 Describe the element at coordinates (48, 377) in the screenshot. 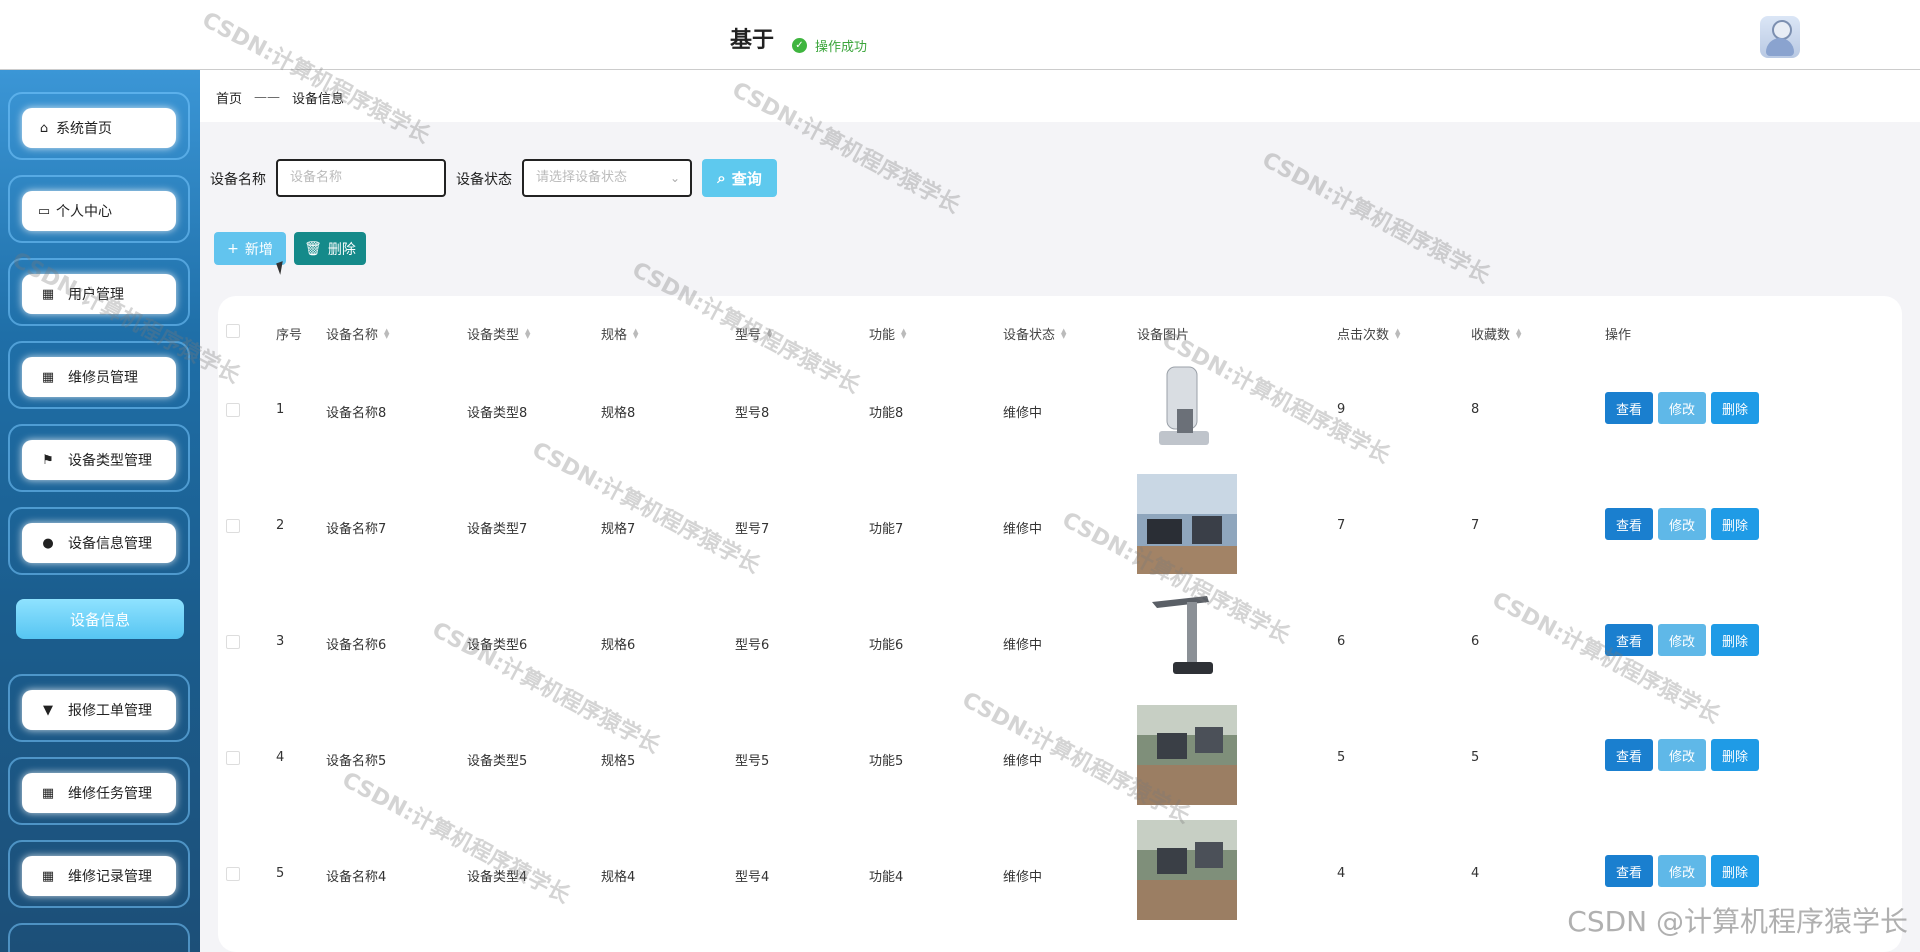

I see `grid-icon: ▦` at that location.